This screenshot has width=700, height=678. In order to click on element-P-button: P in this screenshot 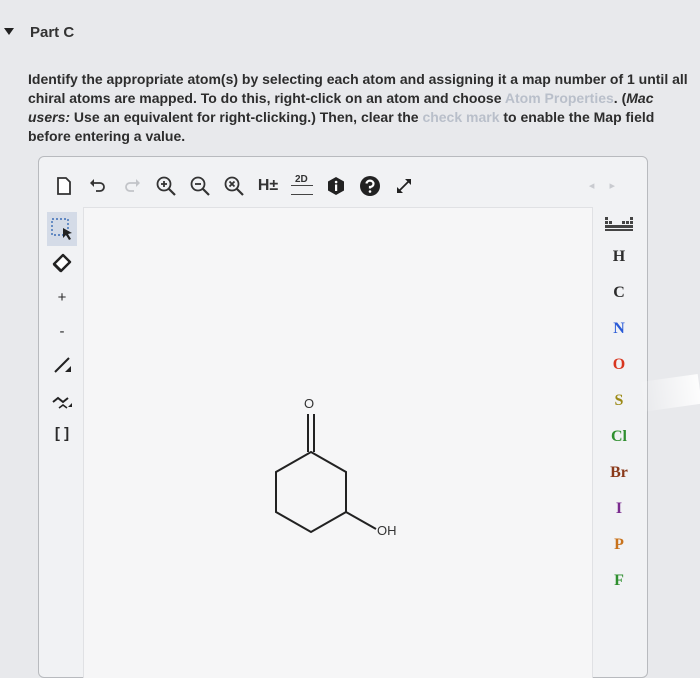, I will do `click(619, 545)`.